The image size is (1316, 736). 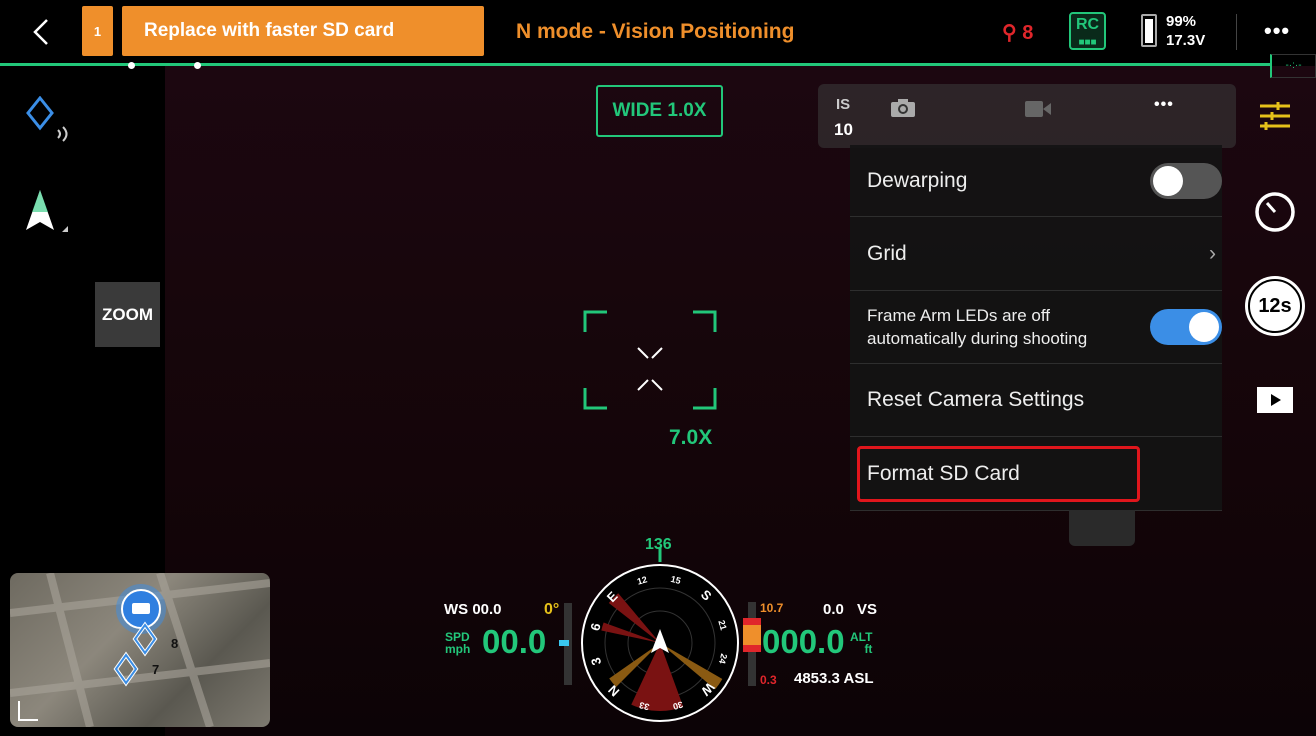 What do you see at coordinates (1087, 31) in the screenshot?
I see `rc-signal-badge: RC ■■■` at bounding box center [1087, 31].